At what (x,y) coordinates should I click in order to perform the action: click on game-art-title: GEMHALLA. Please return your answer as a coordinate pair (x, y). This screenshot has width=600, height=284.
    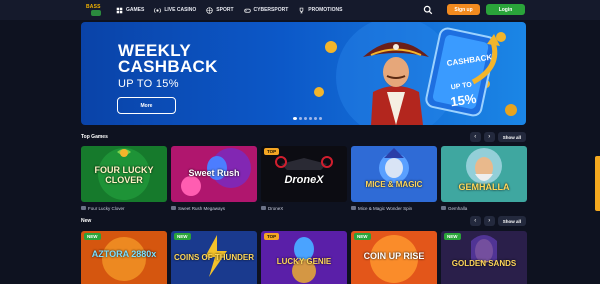
    Looking at the image, I should click on (484, 187).